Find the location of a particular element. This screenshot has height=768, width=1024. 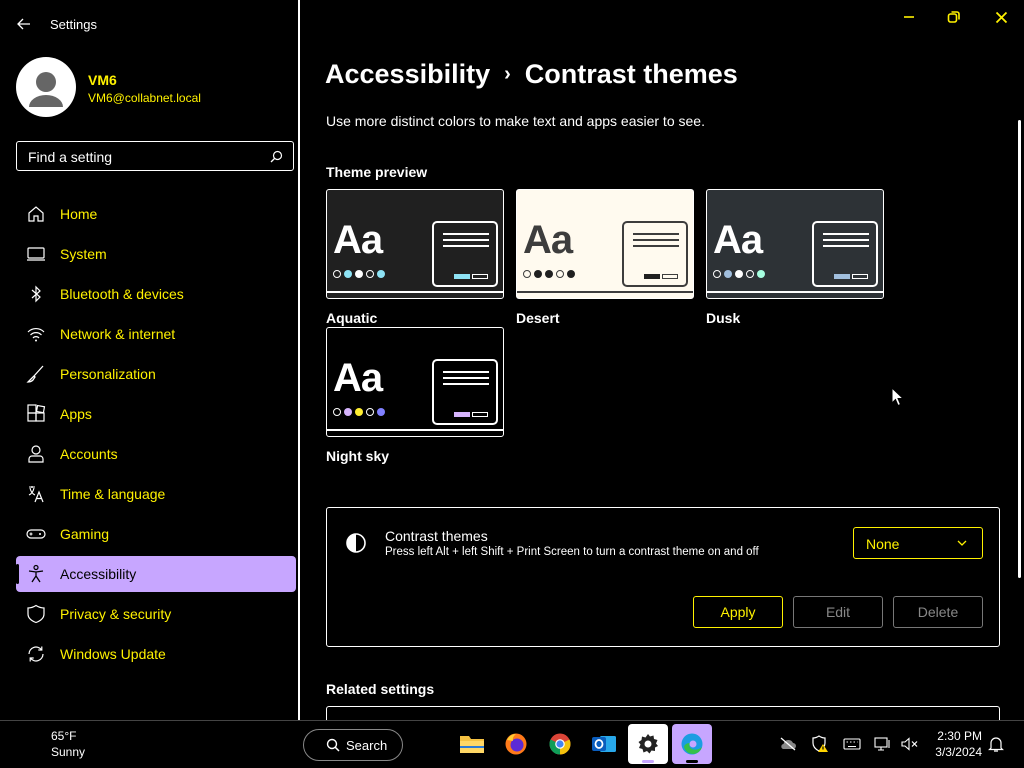

close-icon is located at coordinates (1001, 17).